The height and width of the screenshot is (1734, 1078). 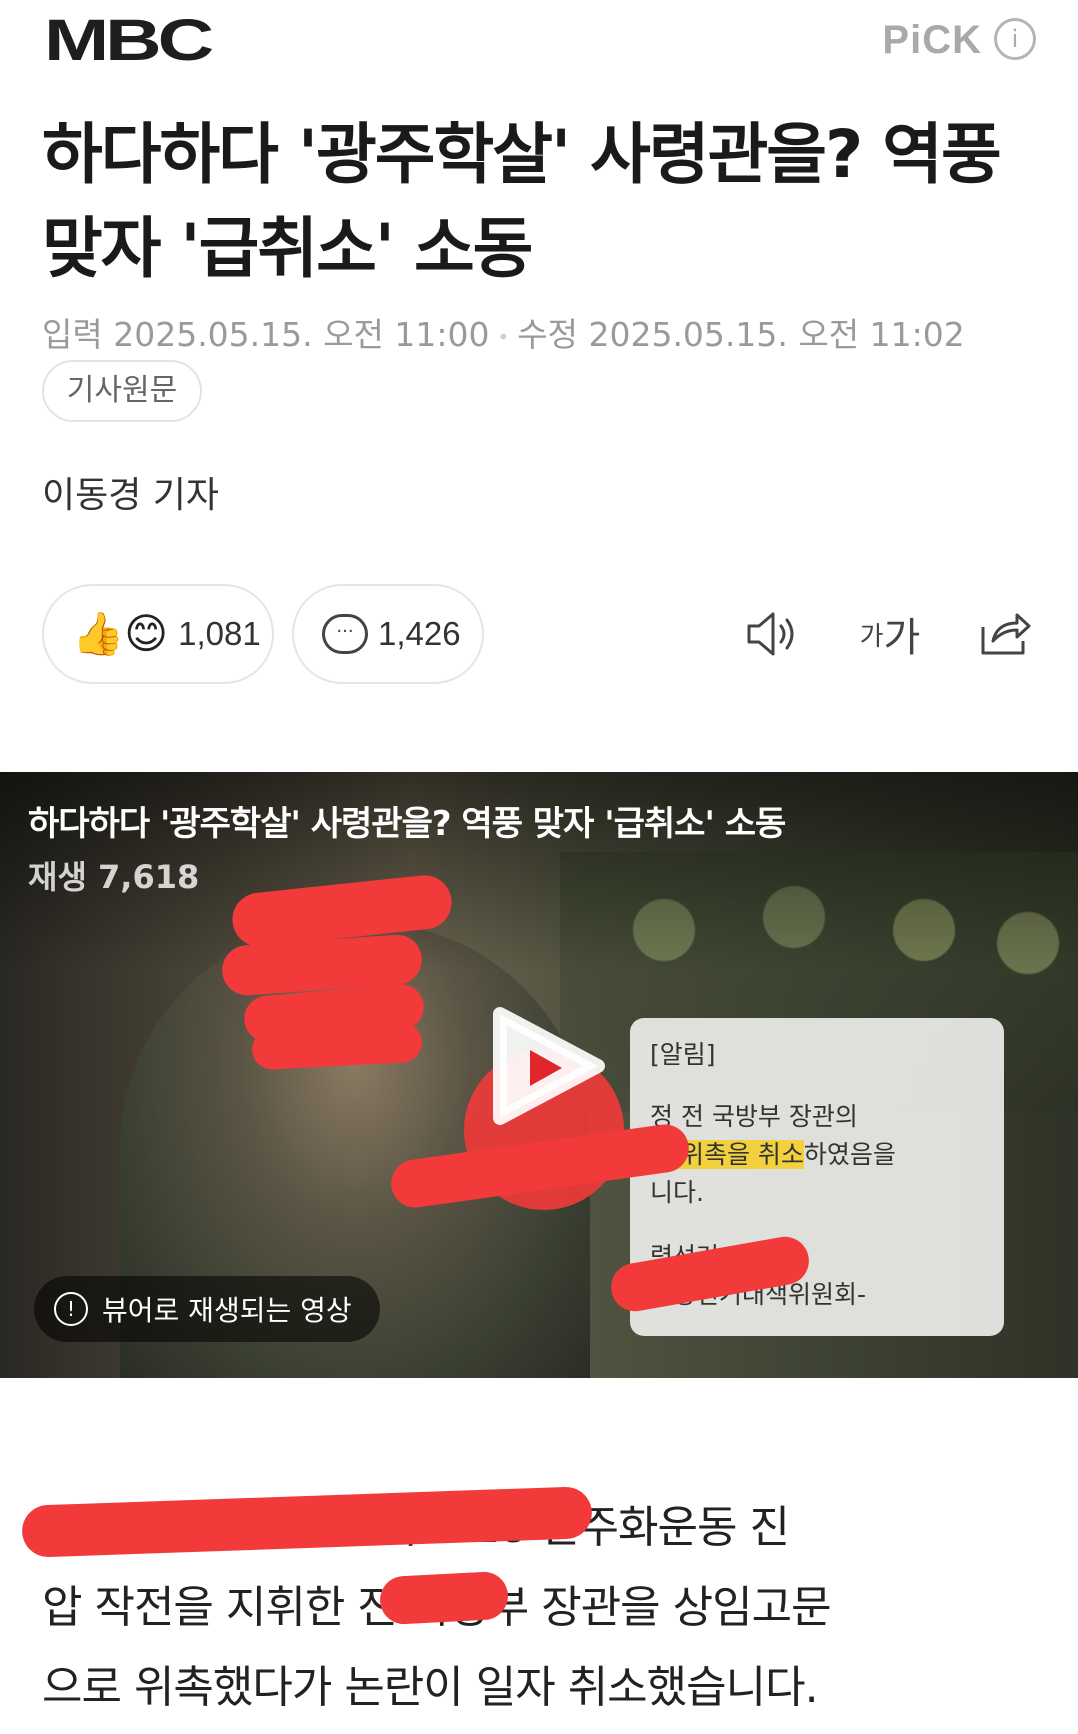 What do you see at coordinates (522, 201) in the screenshot?
I see `article-title: 하다하다 '광주학살' 사령관을? 역풍 맞자 '급취소' 소동` at bounding box center [522, 201].